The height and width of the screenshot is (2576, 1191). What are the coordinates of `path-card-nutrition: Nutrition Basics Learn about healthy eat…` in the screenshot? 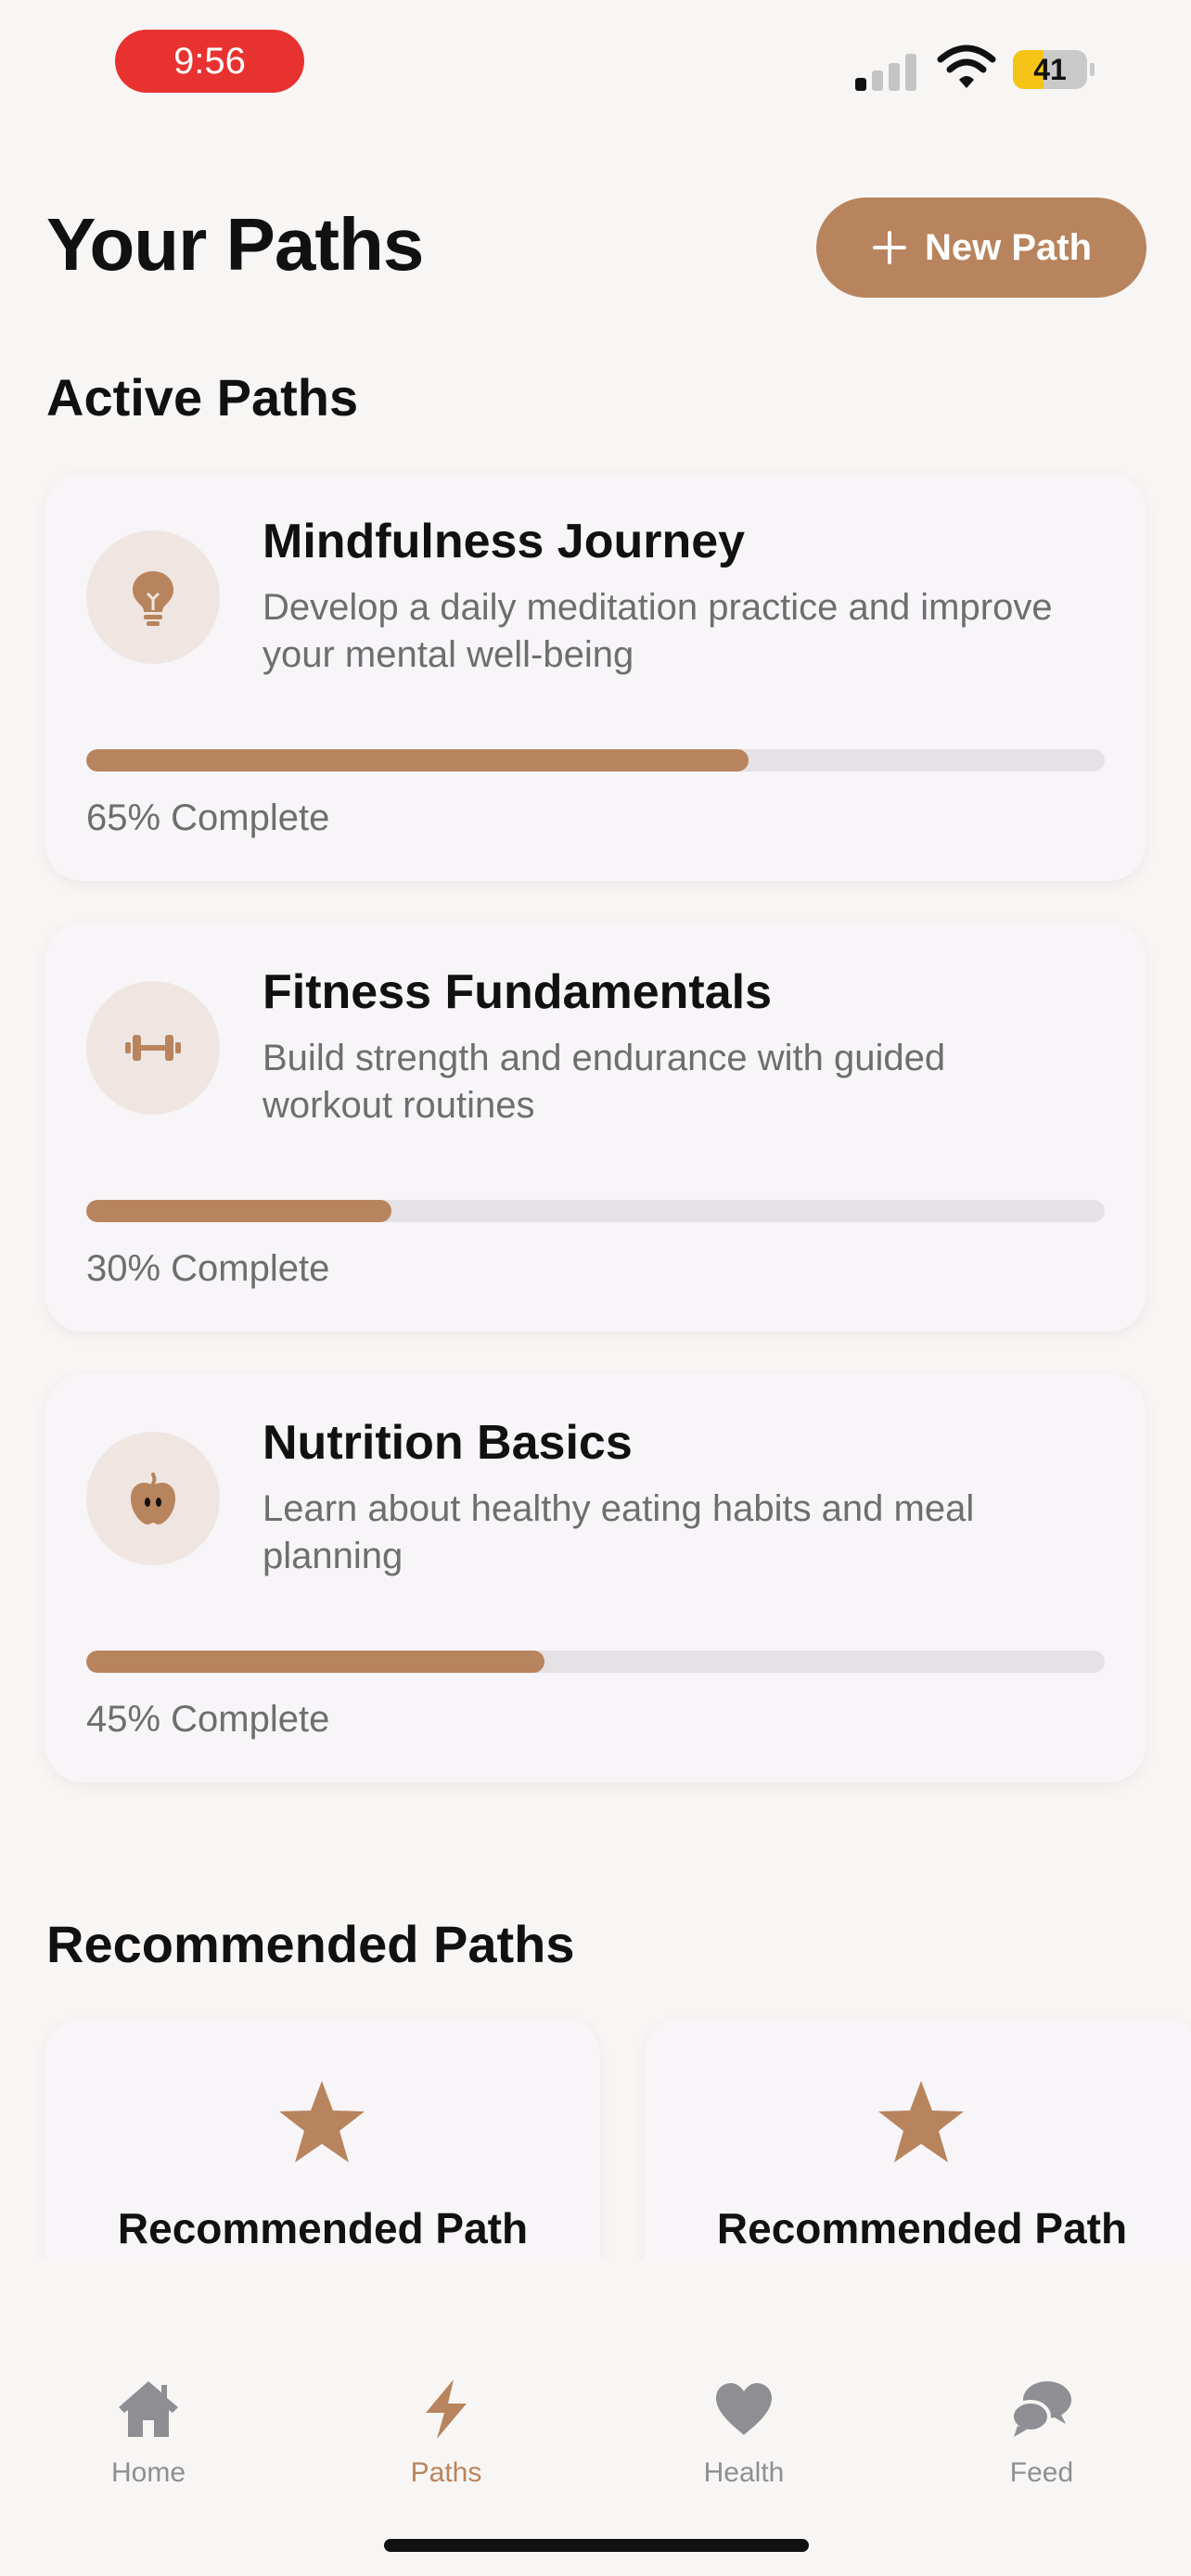 It's located at (595, 1578).